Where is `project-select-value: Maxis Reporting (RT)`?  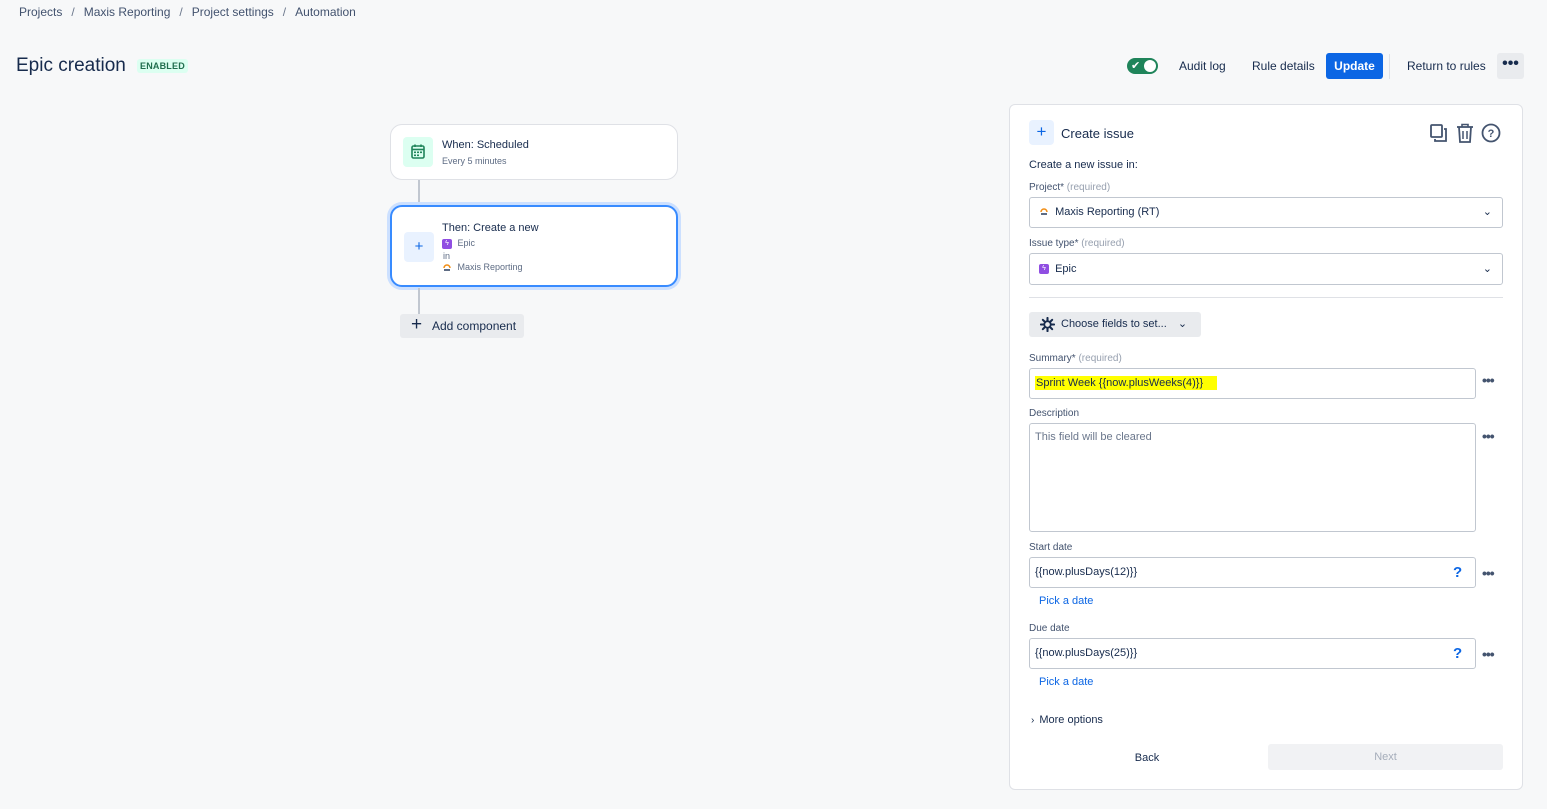 project-select-value: Maxis Reporting (RT) is located at coordinates (1107, 212).